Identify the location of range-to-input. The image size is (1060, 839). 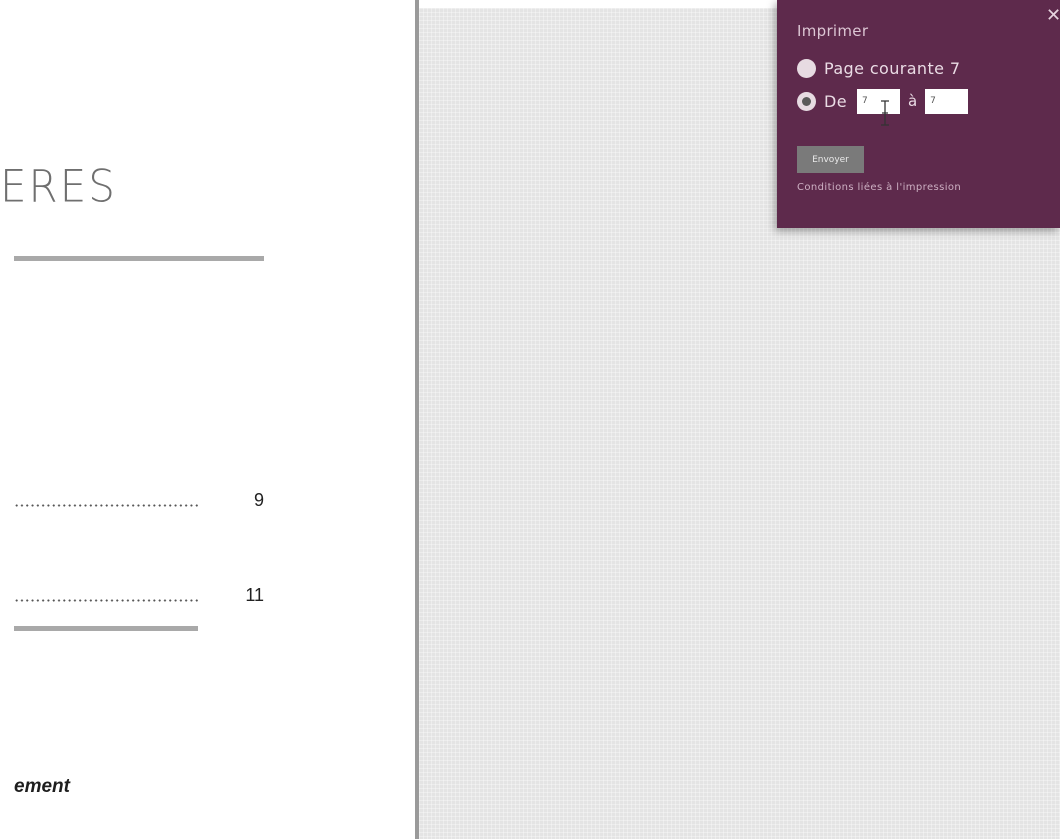
(947, 101).